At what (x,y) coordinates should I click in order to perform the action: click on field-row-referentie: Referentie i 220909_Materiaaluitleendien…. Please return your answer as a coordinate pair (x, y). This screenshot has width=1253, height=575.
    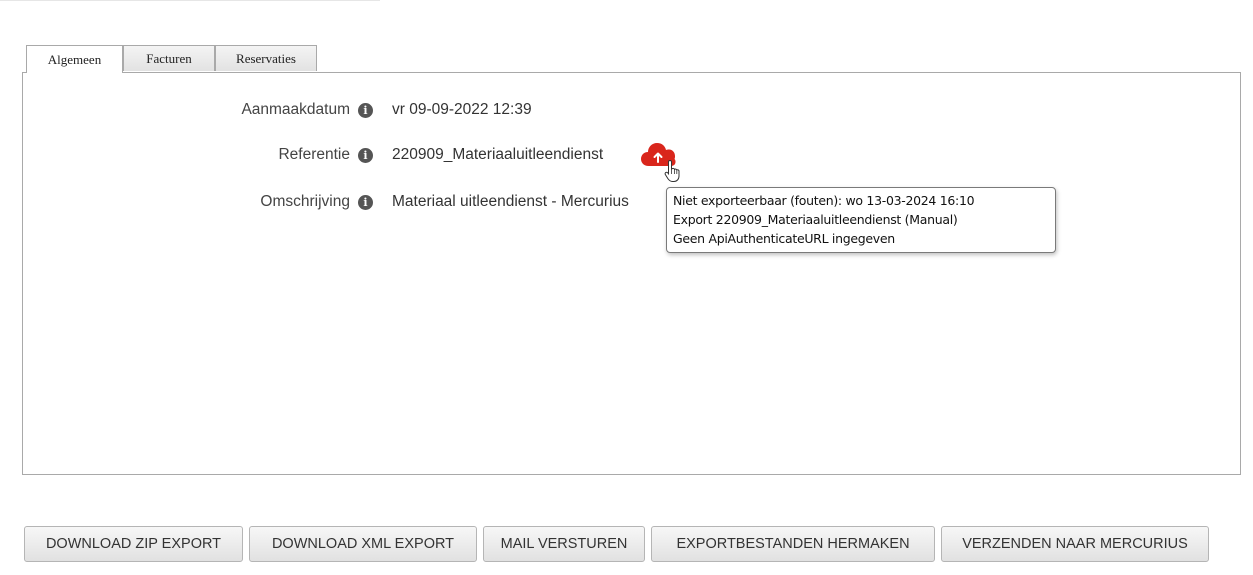
    Looking at the image, I should click on (631, 155).